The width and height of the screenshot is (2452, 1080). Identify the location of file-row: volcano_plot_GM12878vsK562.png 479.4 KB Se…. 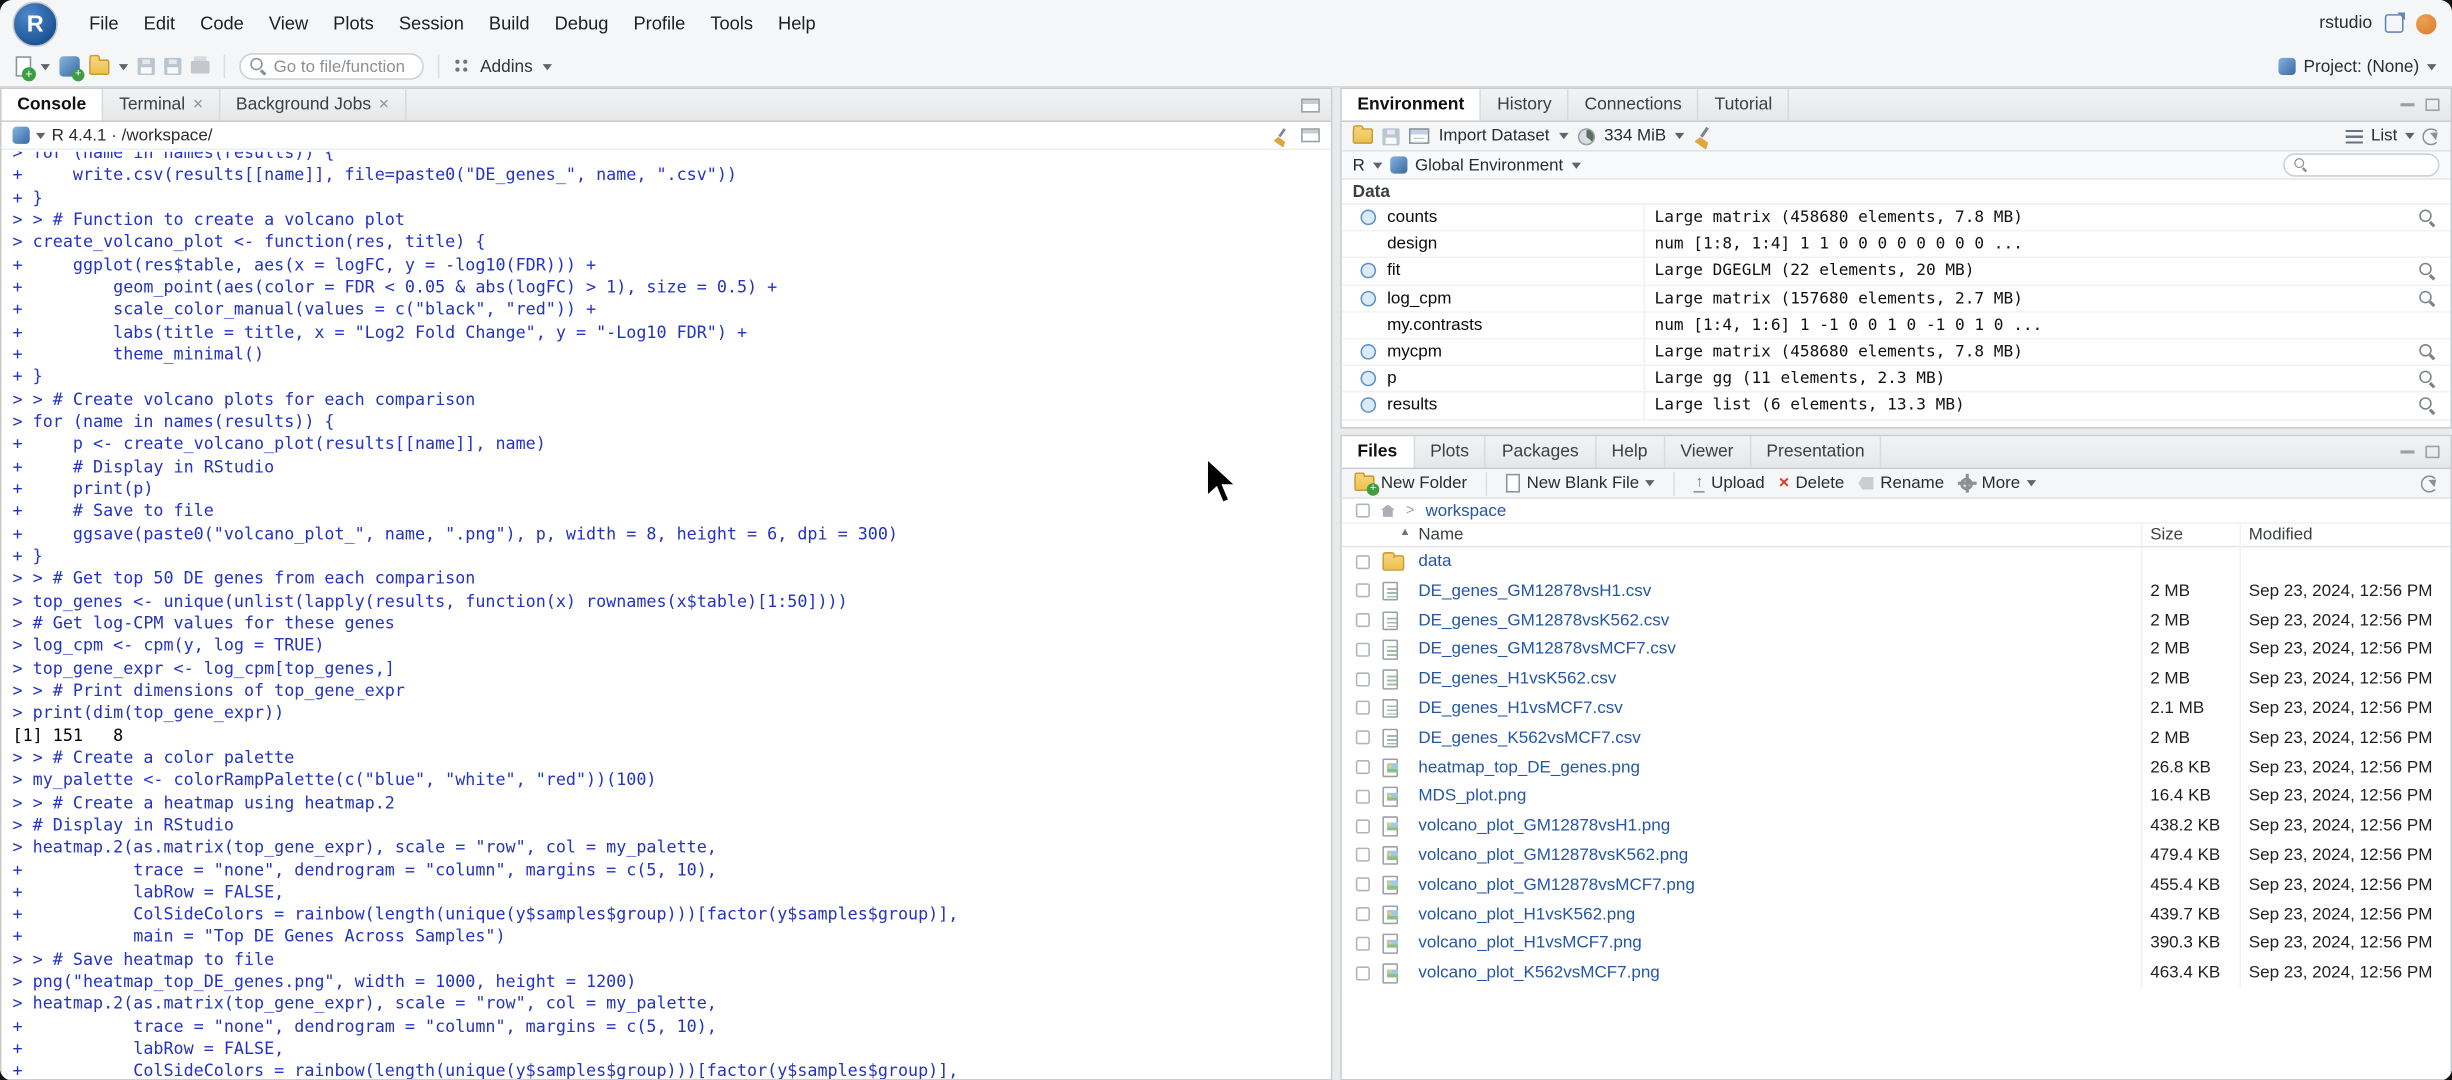
(1896, 855).